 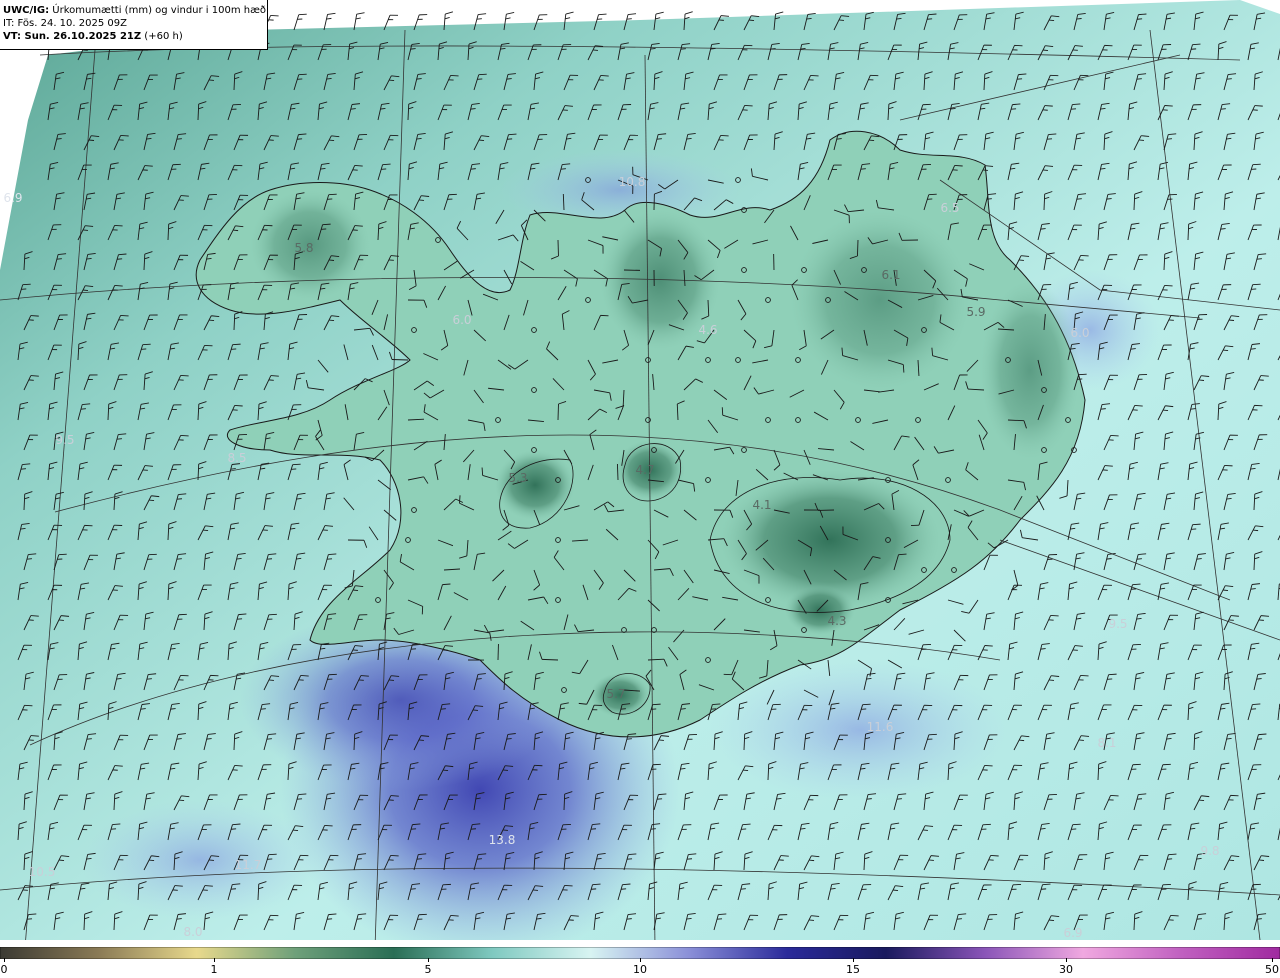 What do you see at coordinates (1107, 743) in the screenshot?
I see `map-value-label: 8.1` at bounding box center [1107, 743].